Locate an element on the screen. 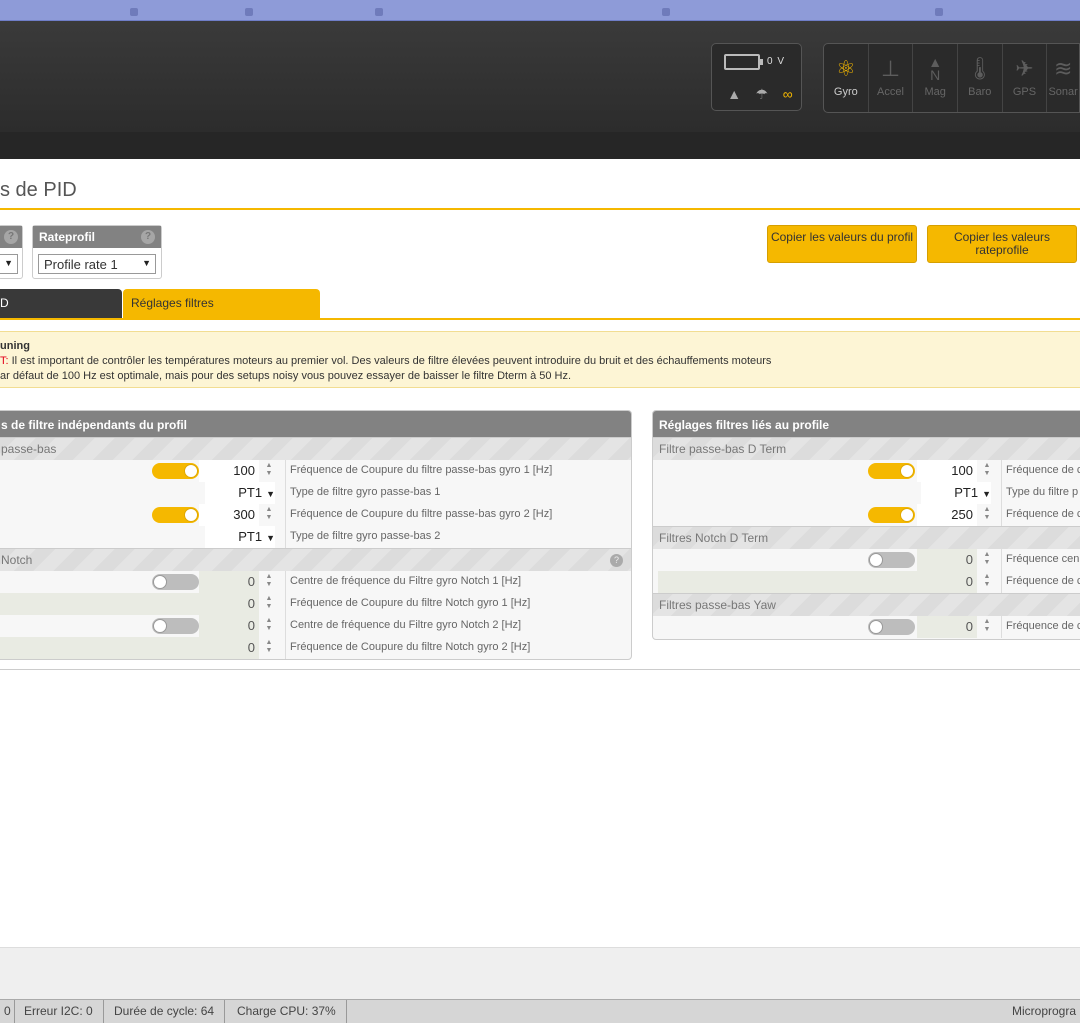 The height and width of the screenshot is (1023, 1080). dterm-notch-cutoff-row: 0 ▲ ▼ Fréquence de c is located at coordinates (866, 582).